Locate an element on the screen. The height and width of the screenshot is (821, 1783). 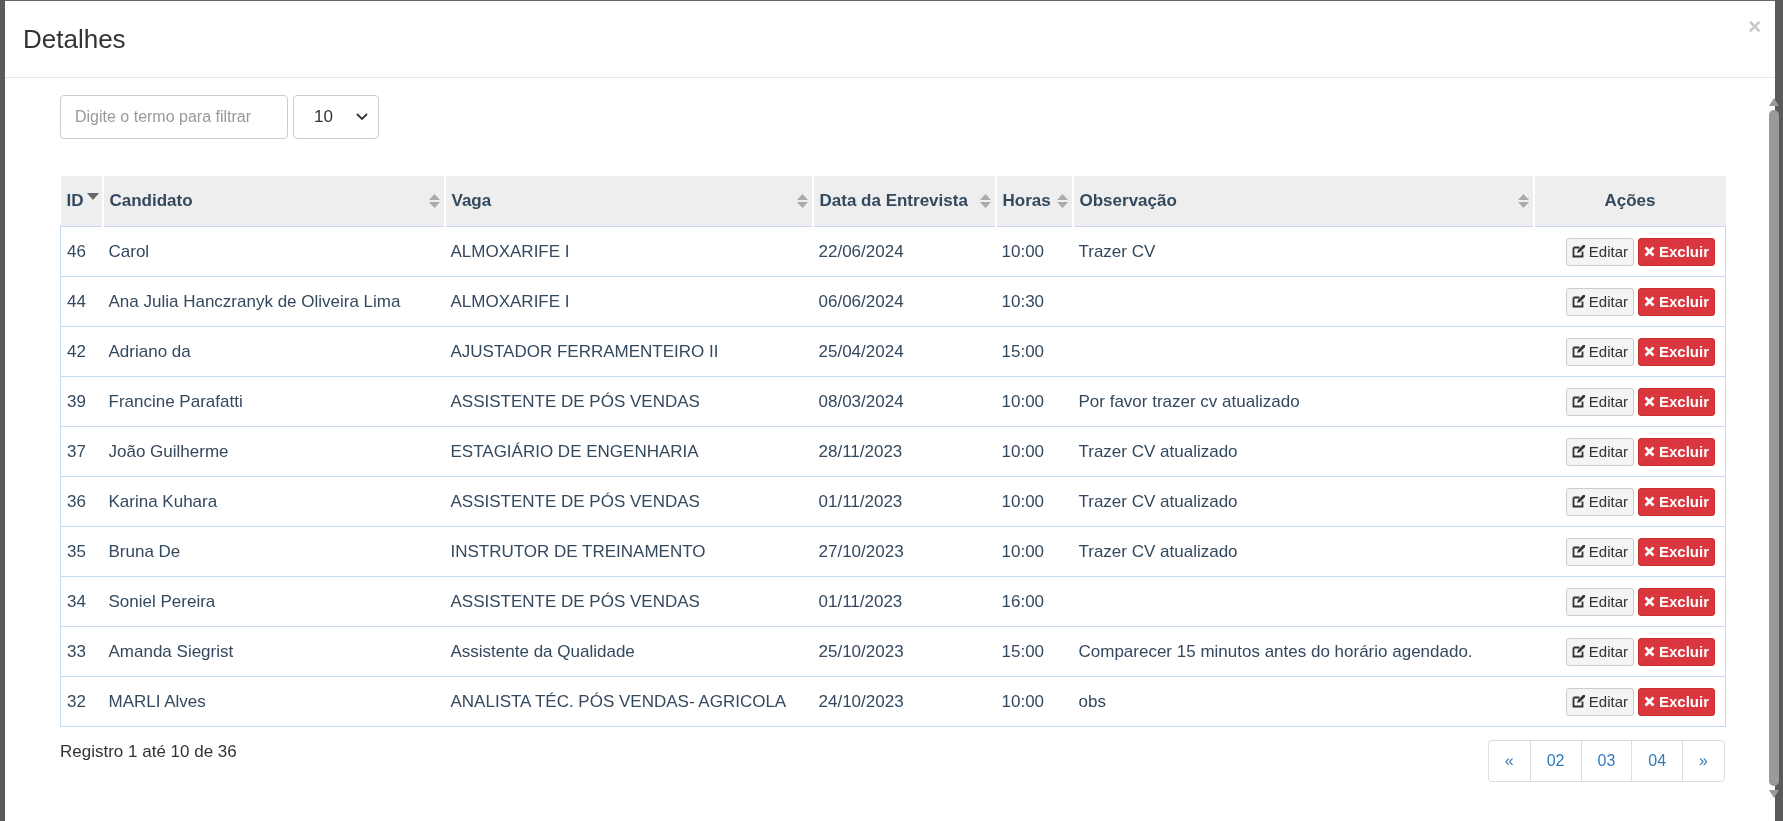
column-header: Vaga is located at coordinates (628, 201).